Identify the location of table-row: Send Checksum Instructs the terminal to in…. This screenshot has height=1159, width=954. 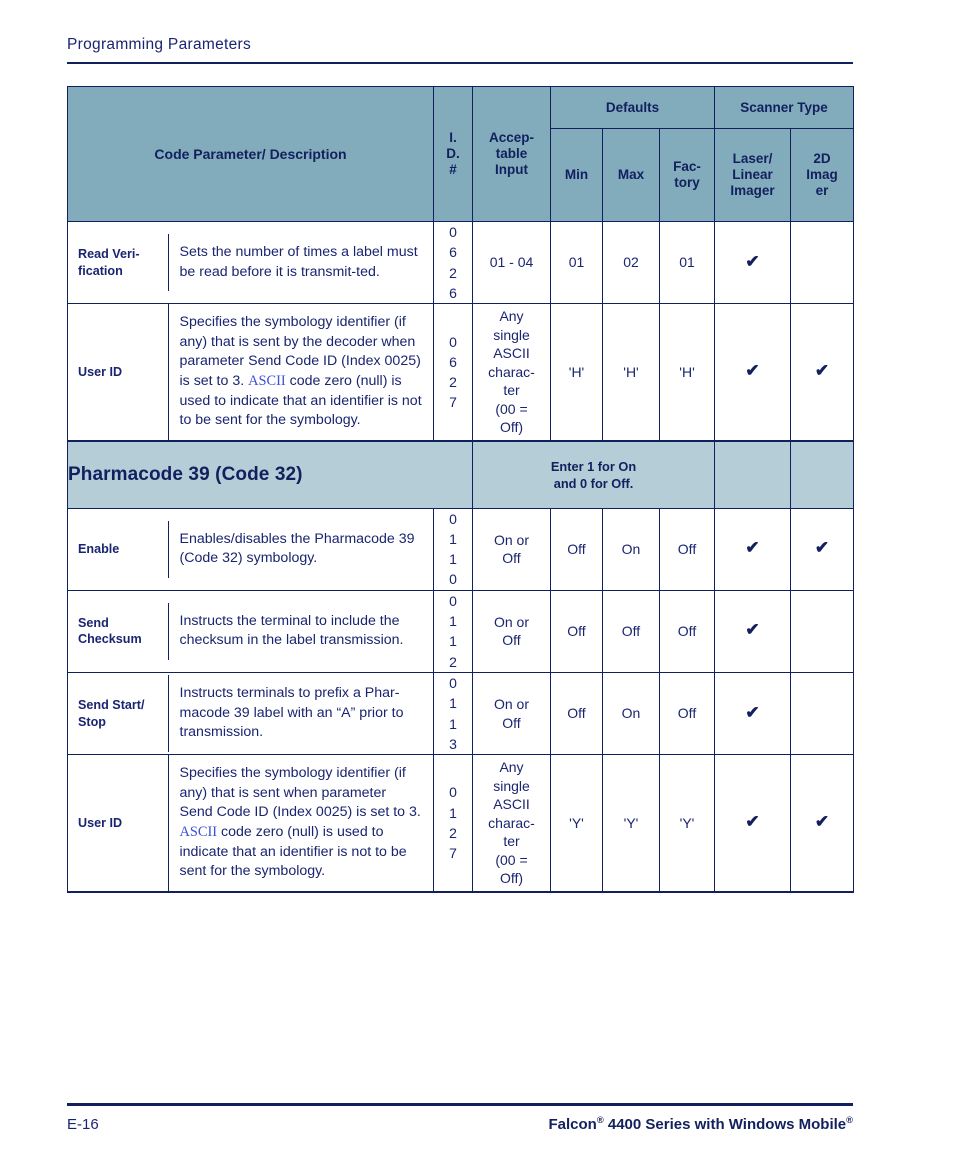
(461, 631).